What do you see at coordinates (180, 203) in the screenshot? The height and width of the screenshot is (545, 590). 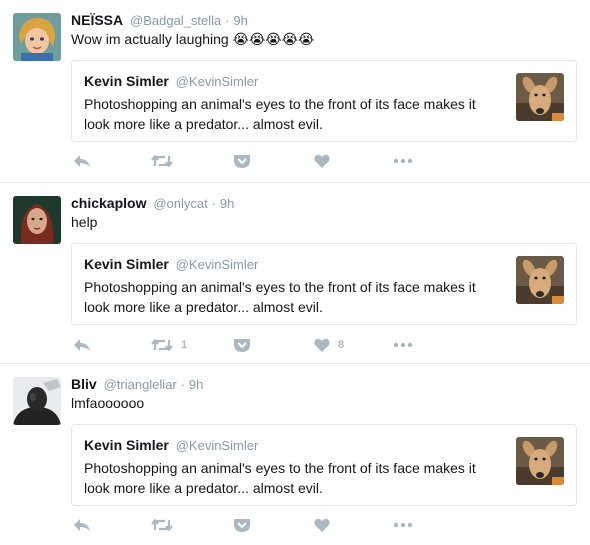 I see `username: @onlycat` at bounding box center [180, 203].